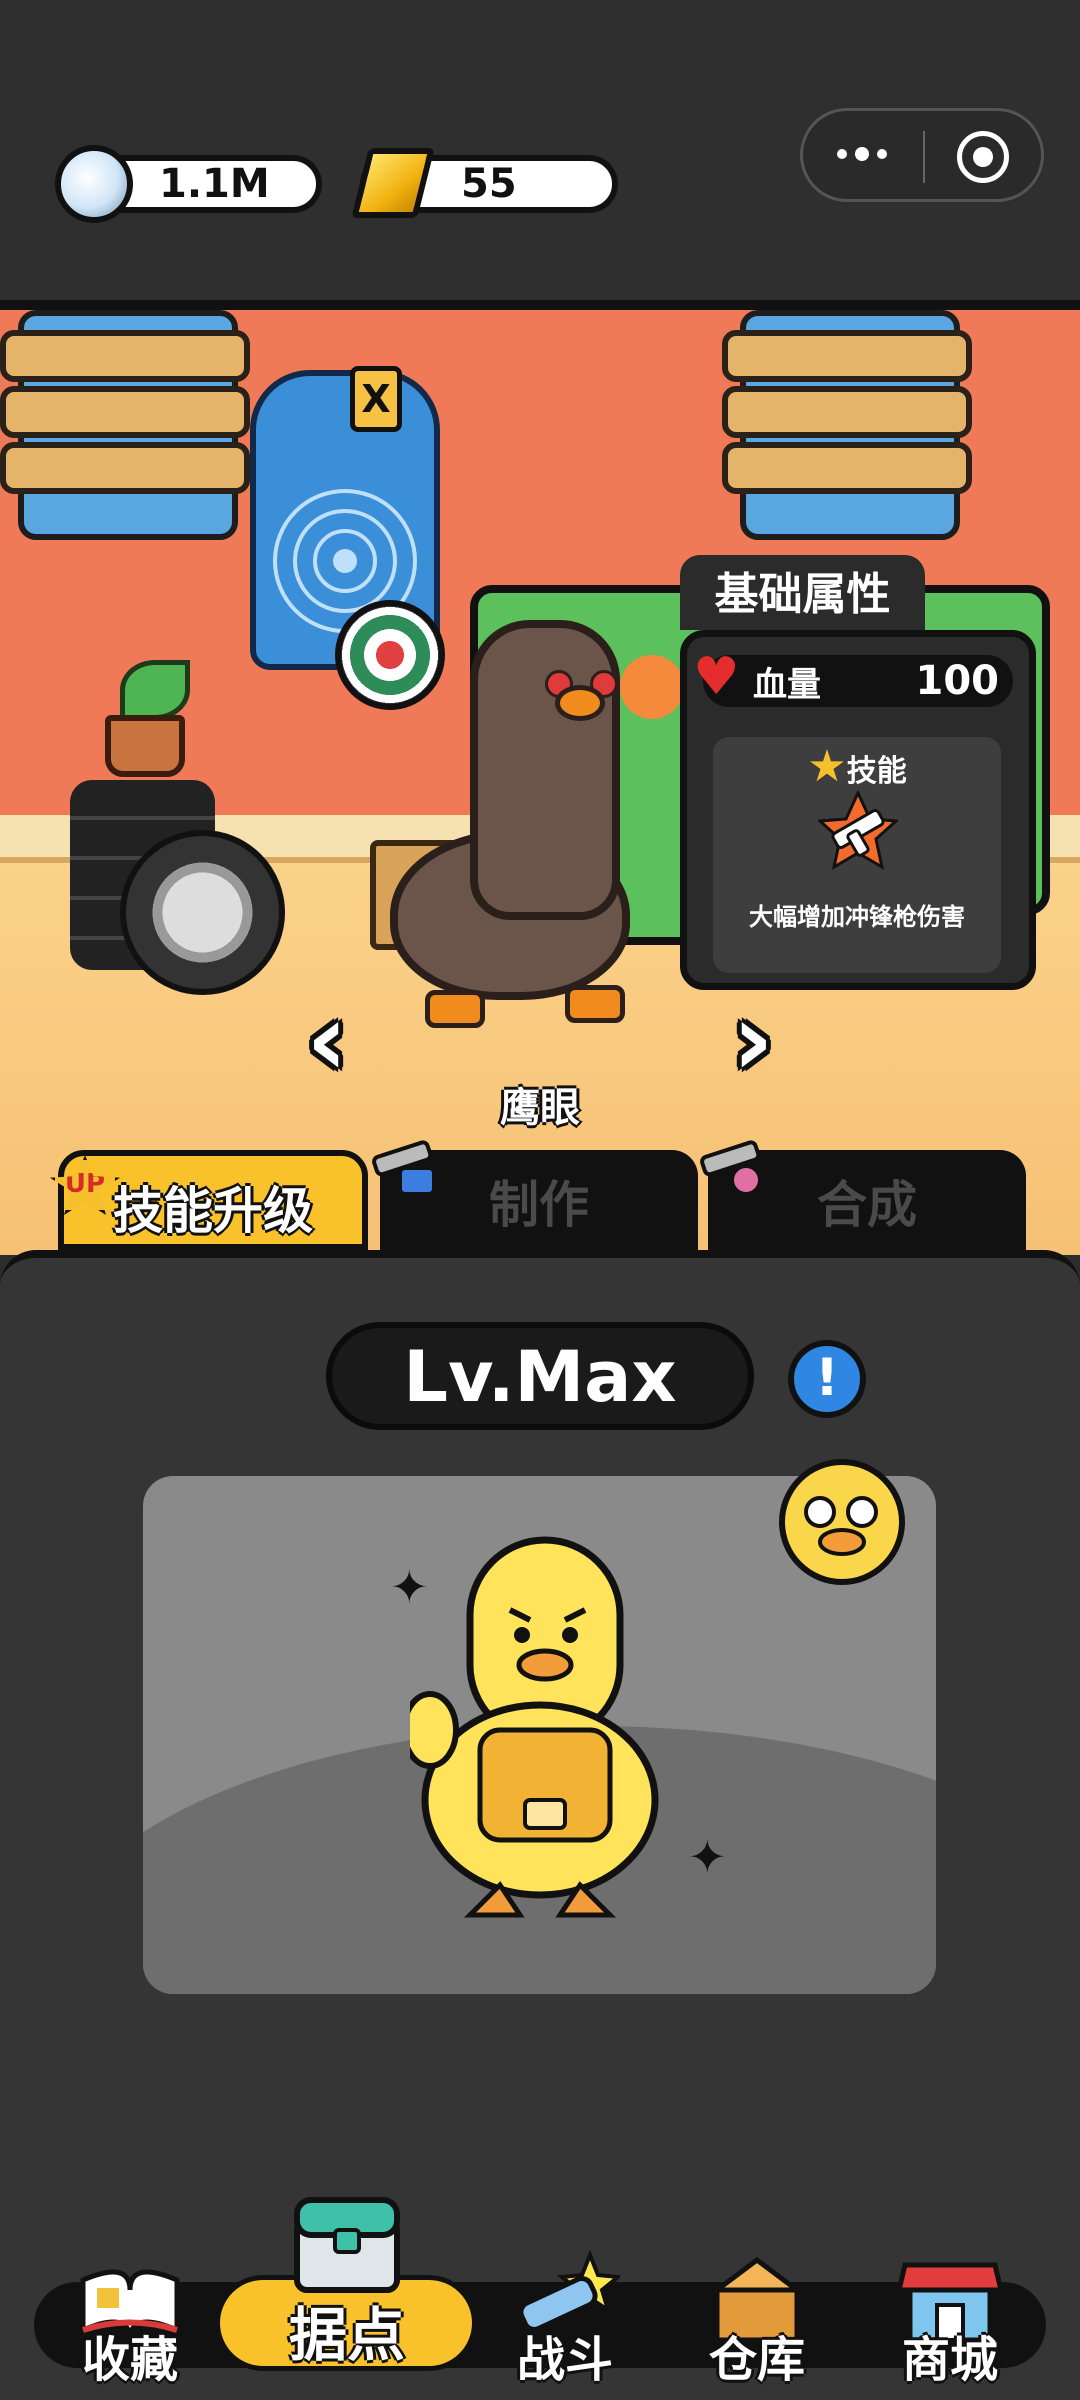 This screenshot has height=2400, width=1080. Describe the element at coordinates (876, 771) in the screenshot. I see `skill-label: 技能` at that location.